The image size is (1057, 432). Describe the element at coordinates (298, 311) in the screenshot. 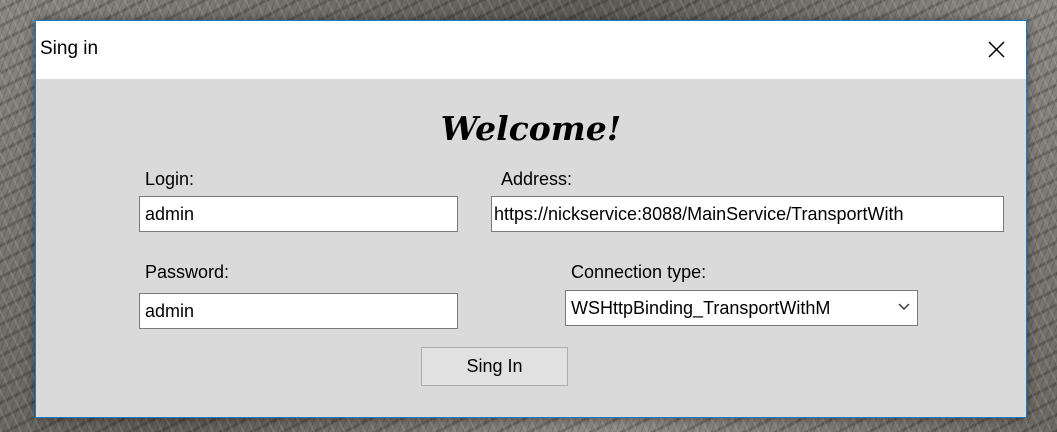

I see `password-input` at that location.